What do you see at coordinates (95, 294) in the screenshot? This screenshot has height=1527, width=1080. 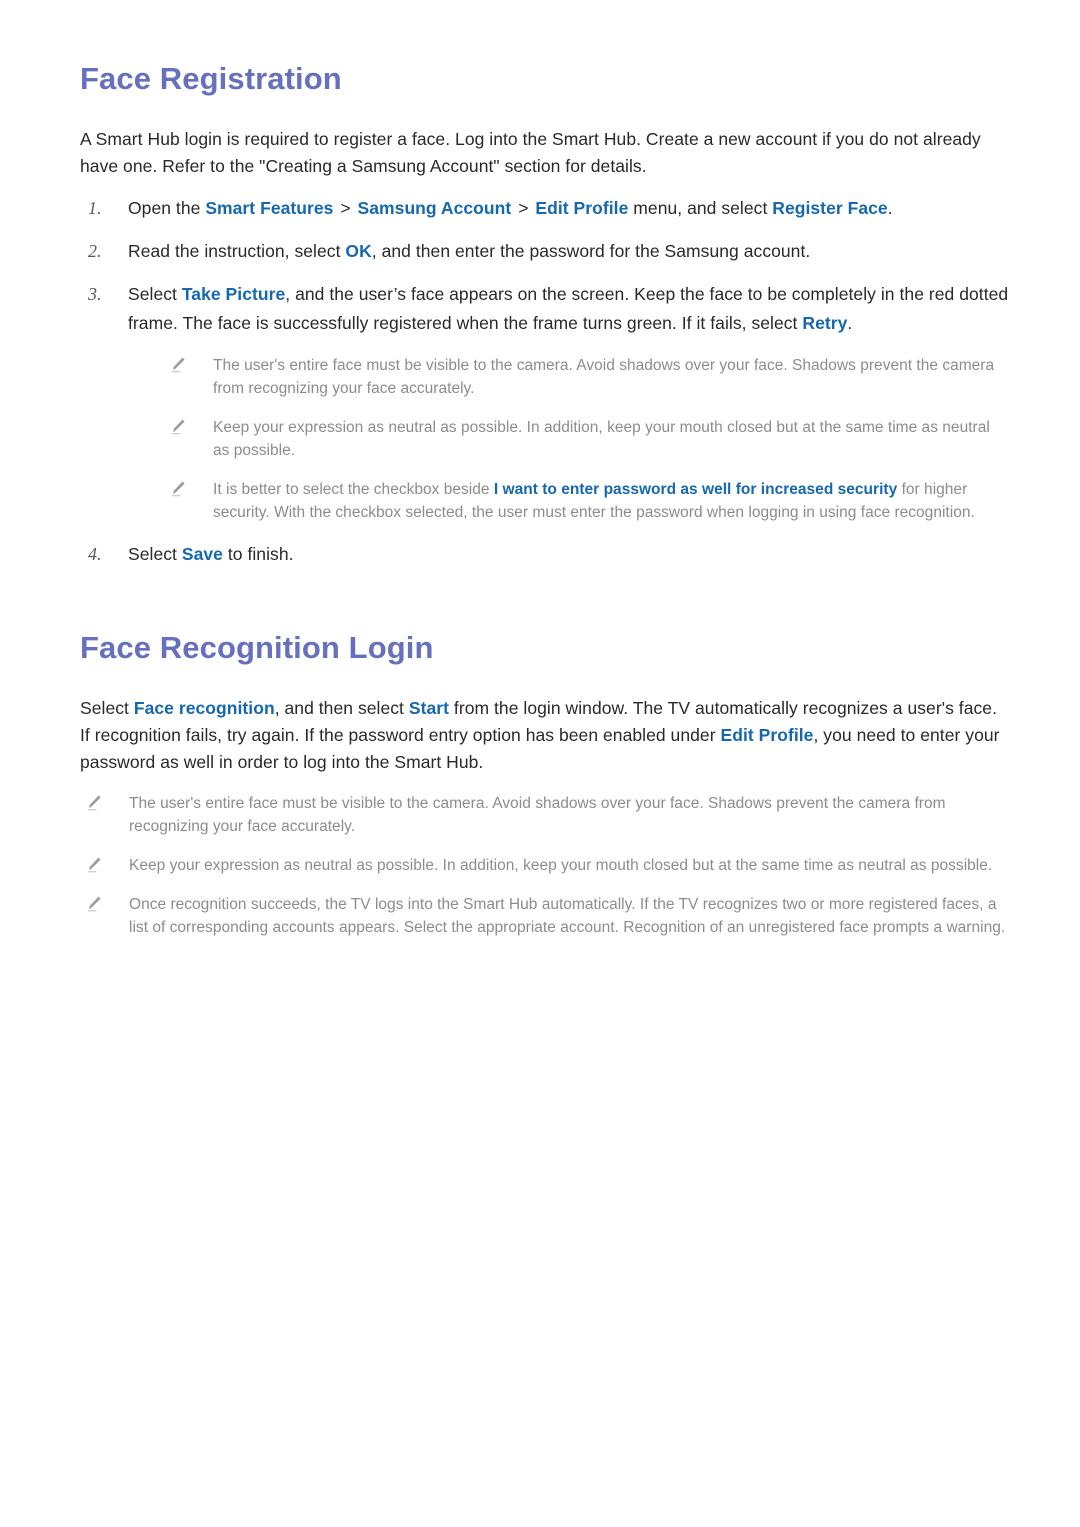 I see `step-number: 3.` at bounding box center [95, 294].